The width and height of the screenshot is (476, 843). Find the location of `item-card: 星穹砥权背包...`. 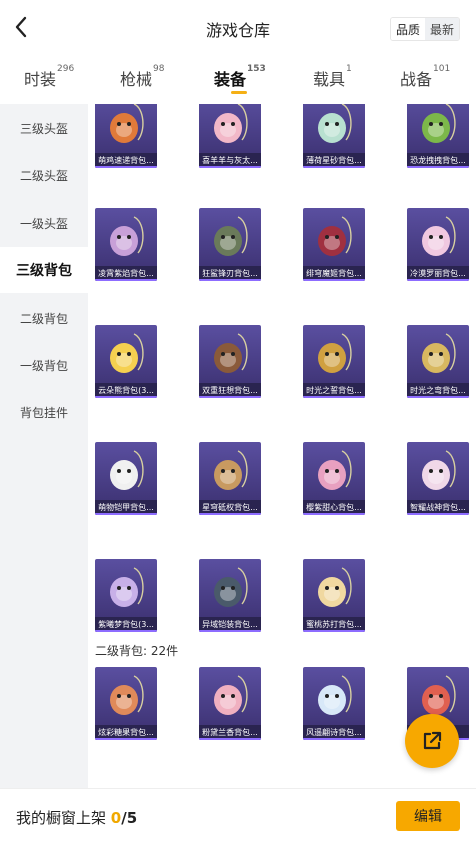

item-card: 星穹砥权背包... is located at coordinates (230, 478).